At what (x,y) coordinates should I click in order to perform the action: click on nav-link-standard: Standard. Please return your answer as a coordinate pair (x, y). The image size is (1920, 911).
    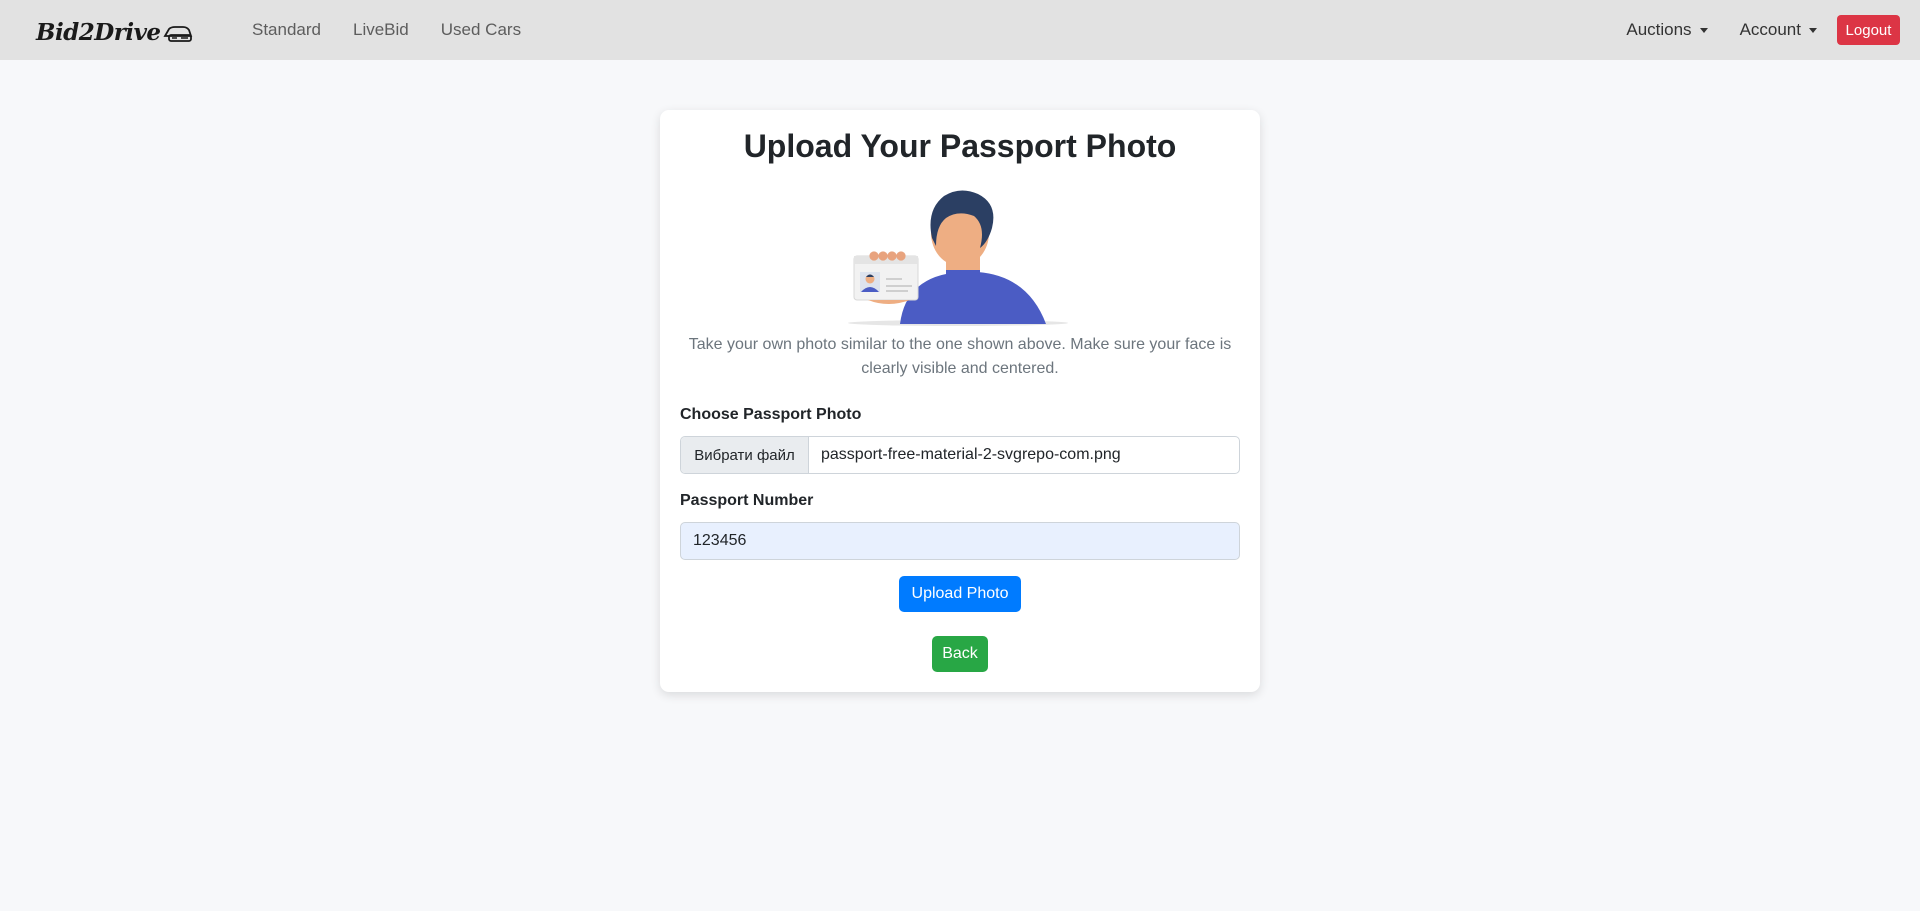
    Looking at the image, I should click on (286, 30).